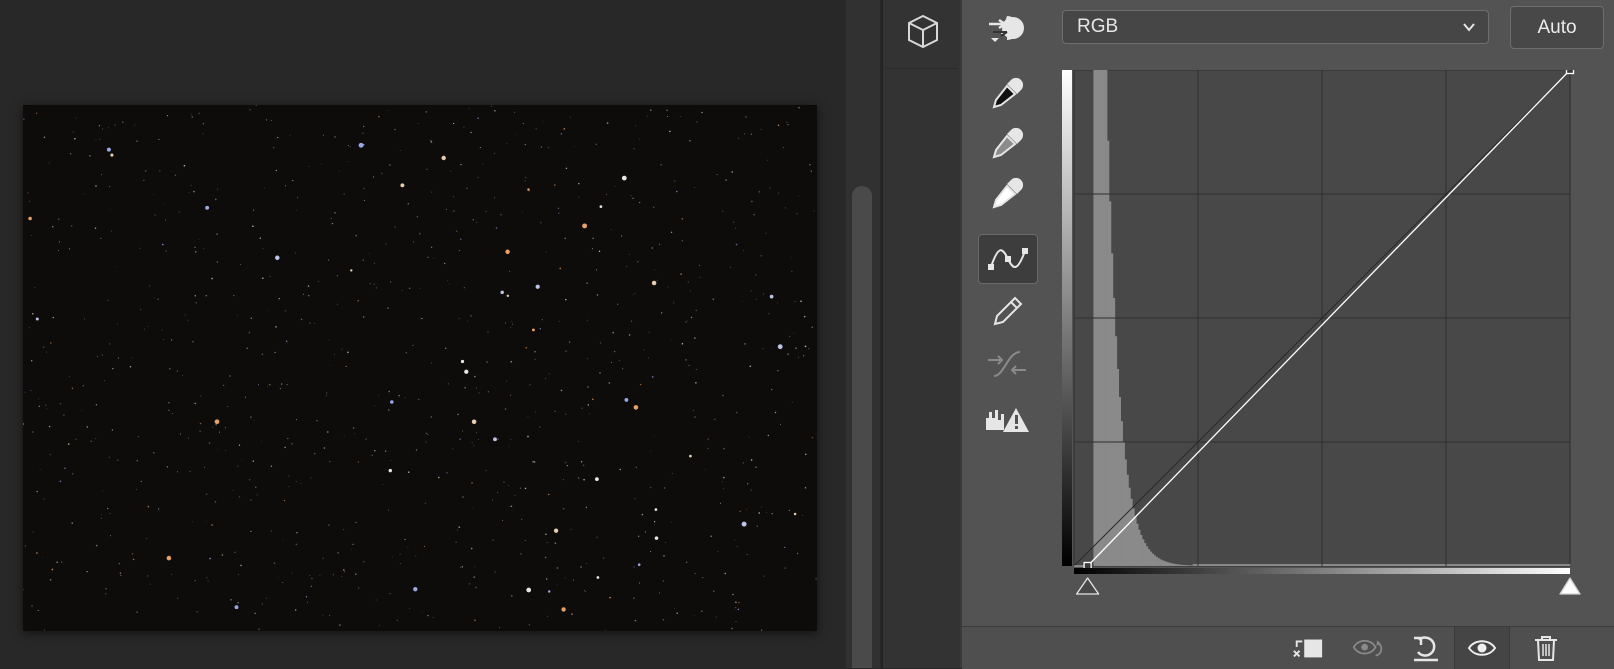 The height and width of the screenshot is (669, 1614). What do you see at coordinates (1546, 648) in the screenshot?
I see `trash-icon` at bounding box center [1546, 648].